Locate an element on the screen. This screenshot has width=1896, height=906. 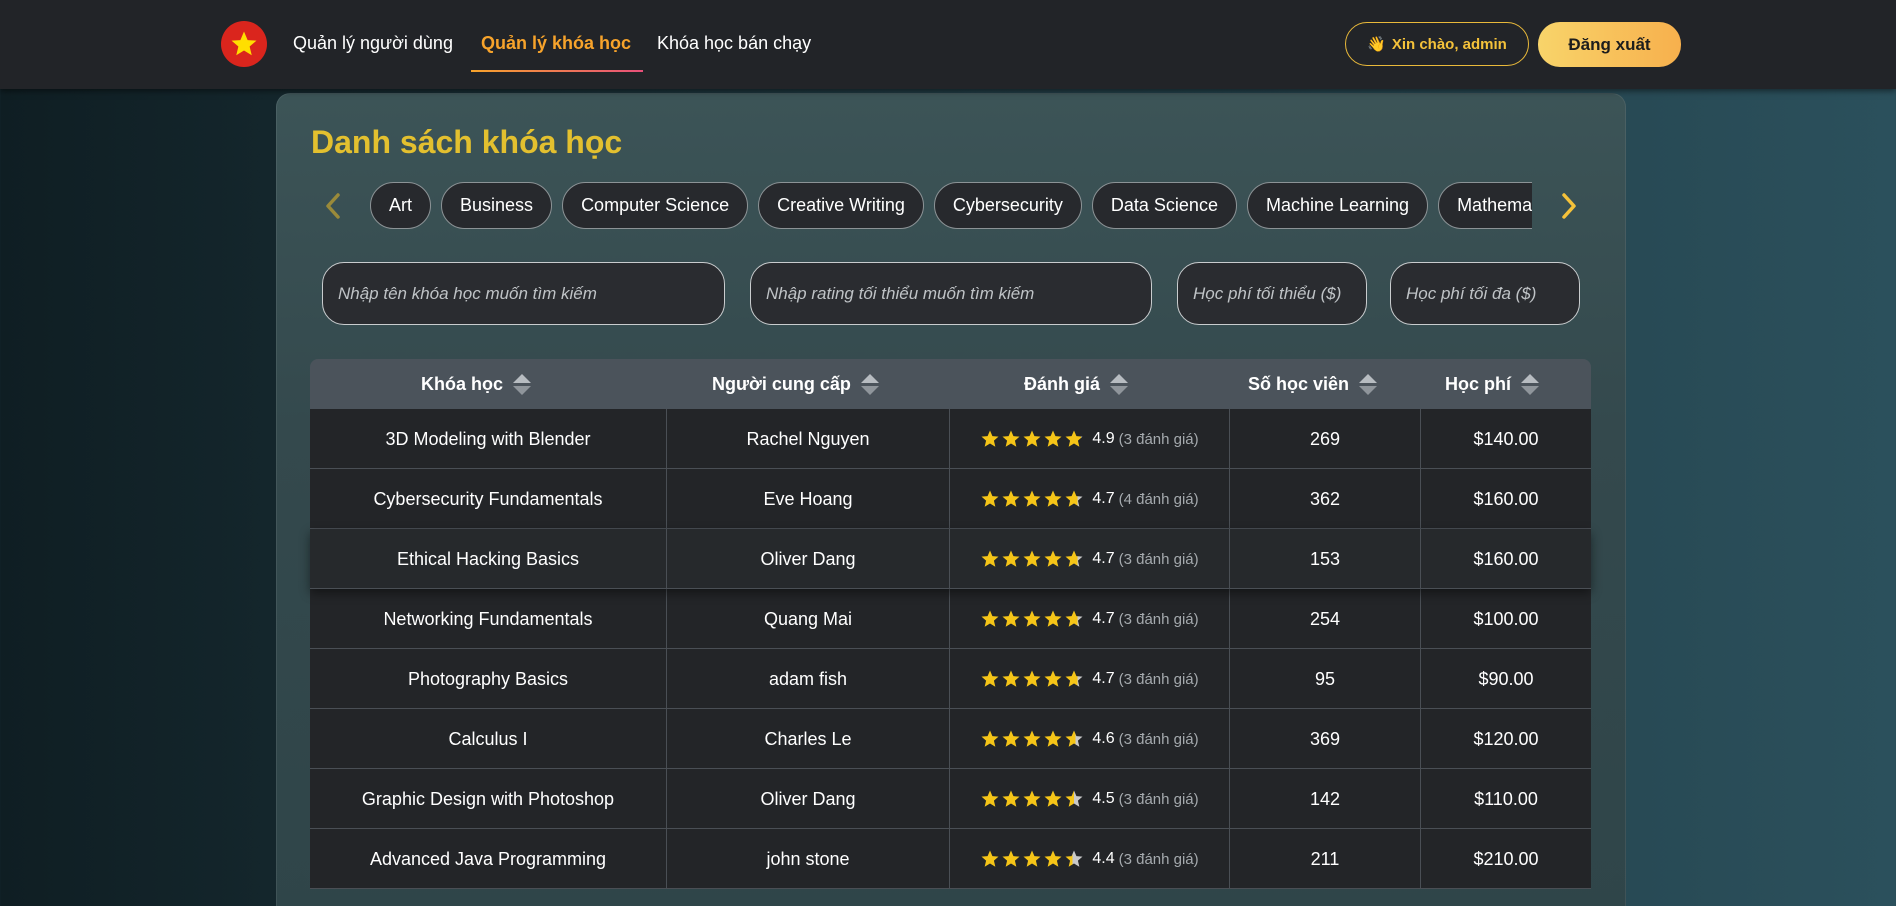
header-students: Số học viên is located at coordinates (1313, 384).